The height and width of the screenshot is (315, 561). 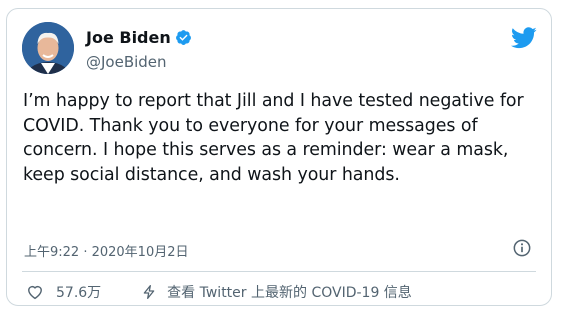 I want to click on verified-badge-icon, so click(x=183, y=37).